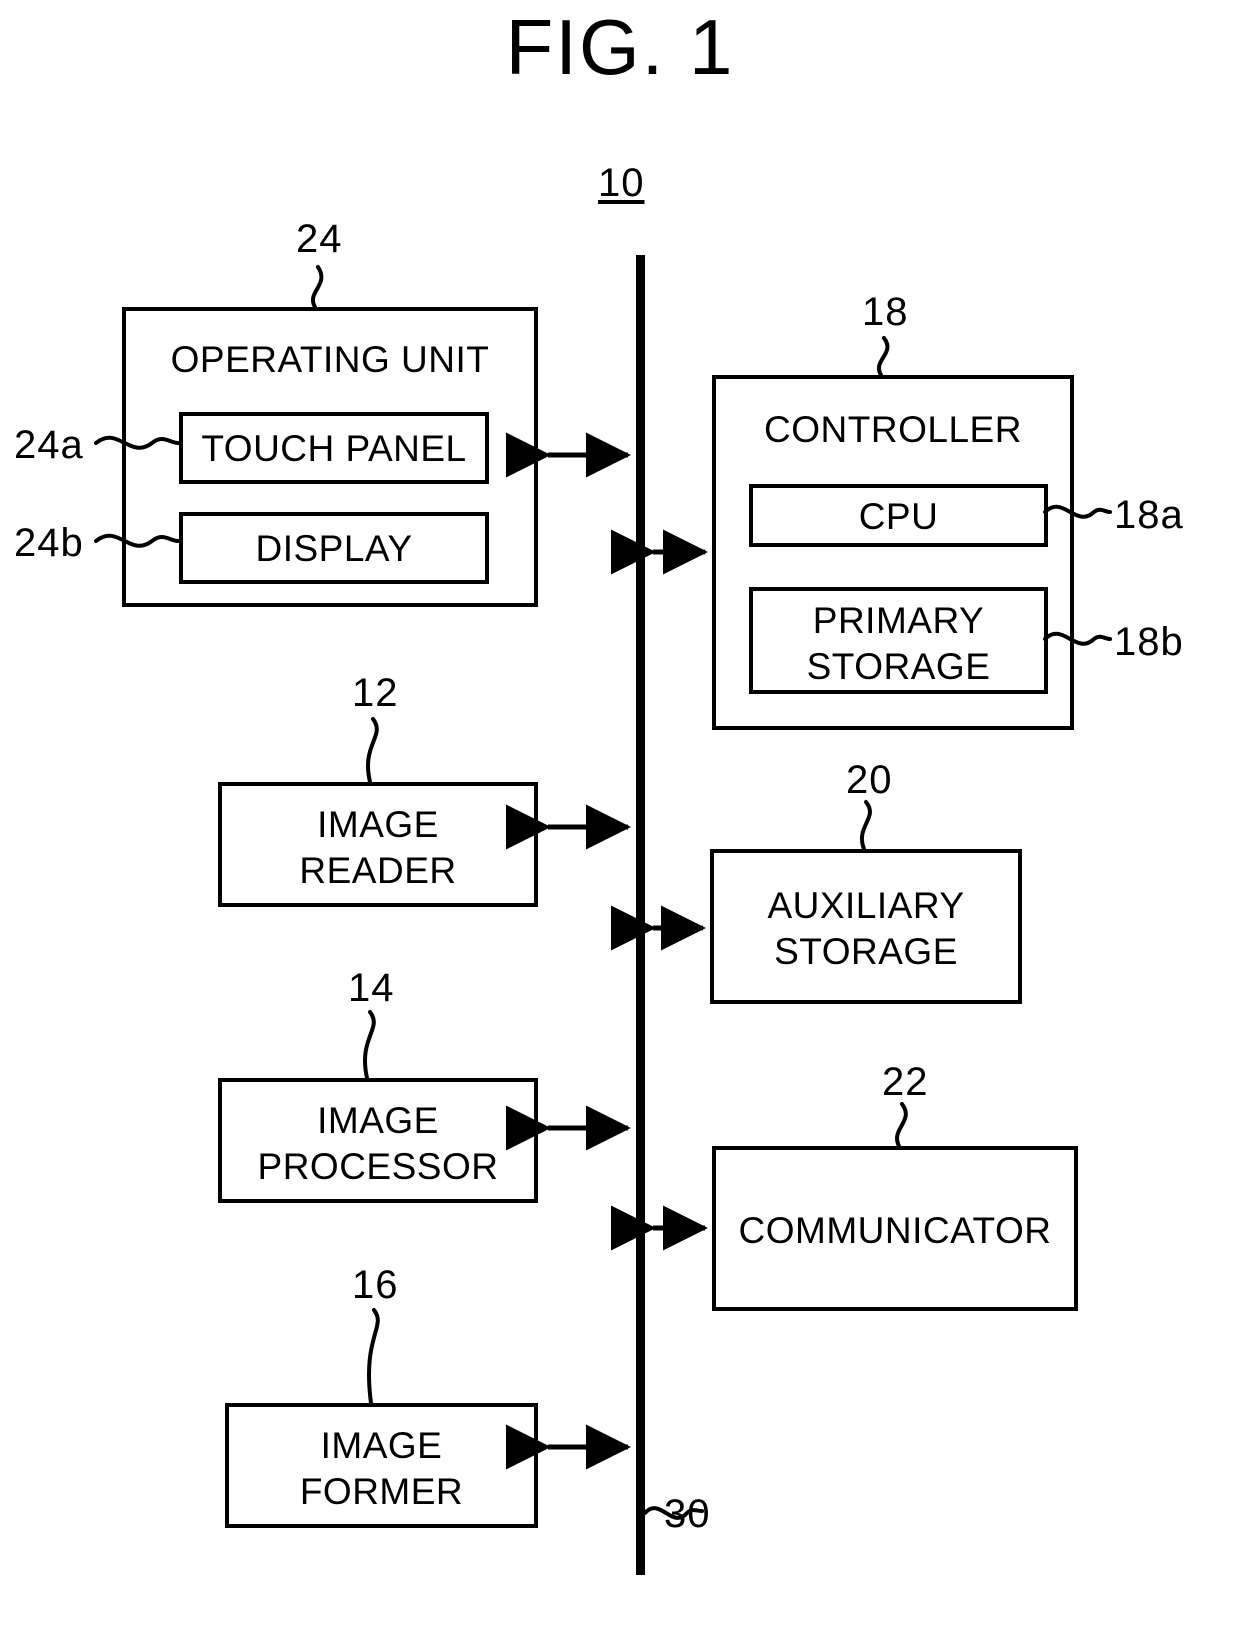  Describe the element at coordinates (49, 445) in the screenshot. I see `numeral-24a: 24a` at that location.